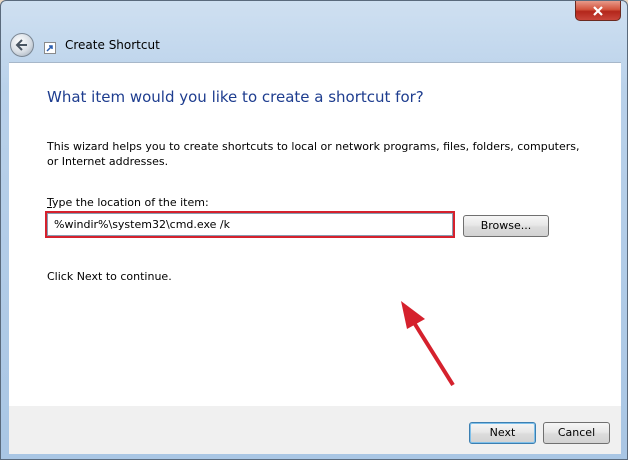  Describe the element at coordinates (314, 31) in the screenshot. I see `title-bar: Create Shortcut` at that location.